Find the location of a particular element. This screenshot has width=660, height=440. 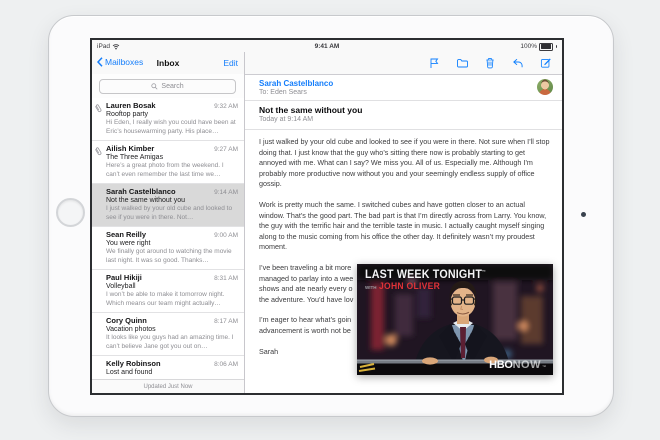

sender-avatar is located at coordinates (545, 87).